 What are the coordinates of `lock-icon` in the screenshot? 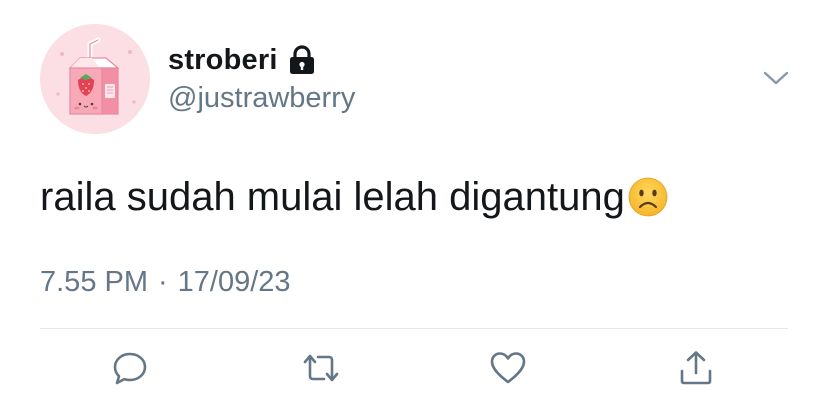 It's located at (302, 60).